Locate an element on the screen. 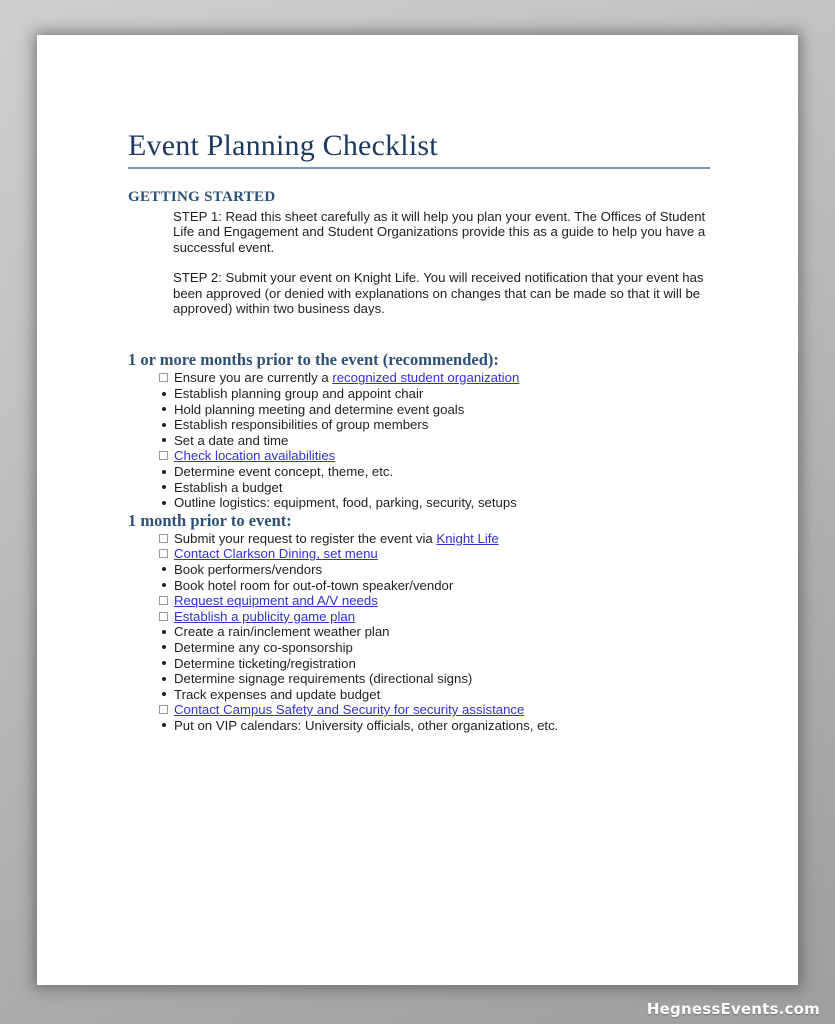 The height and width of the screenshot is (1024, 835). checklist-item: Book performers/vendors is located at coordinates (428, 570).